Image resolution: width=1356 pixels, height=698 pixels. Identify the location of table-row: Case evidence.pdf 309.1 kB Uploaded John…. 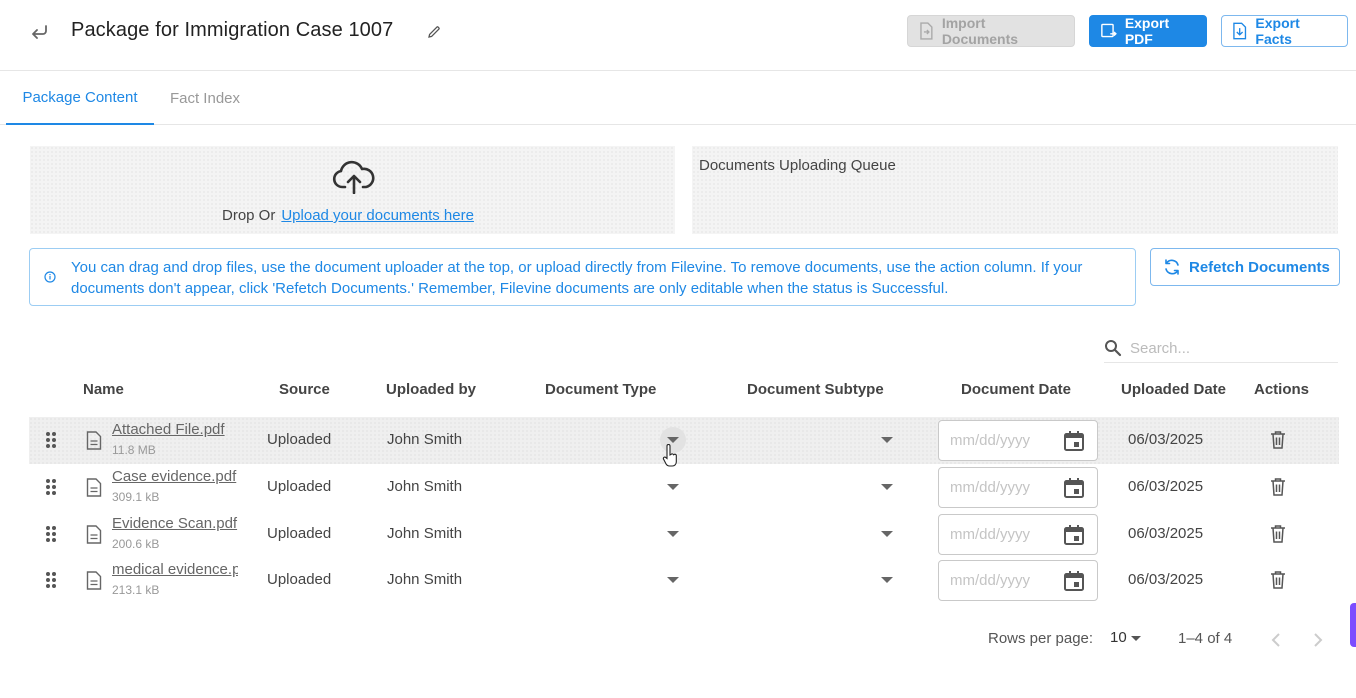
(684, 487).